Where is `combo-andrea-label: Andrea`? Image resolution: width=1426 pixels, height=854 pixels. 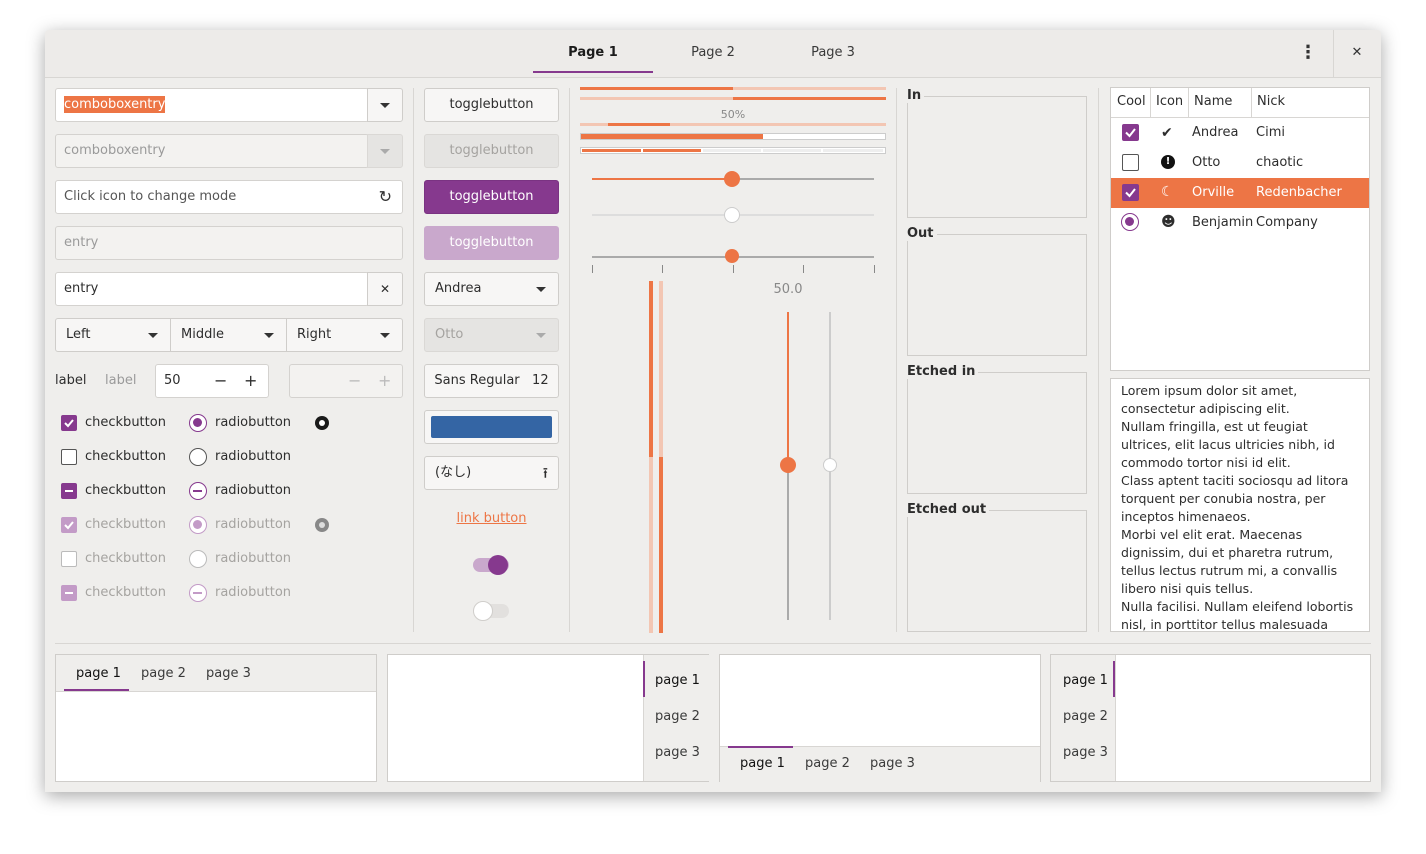 combo-andrea-label: Andrea is located at coordinates (458, 288).